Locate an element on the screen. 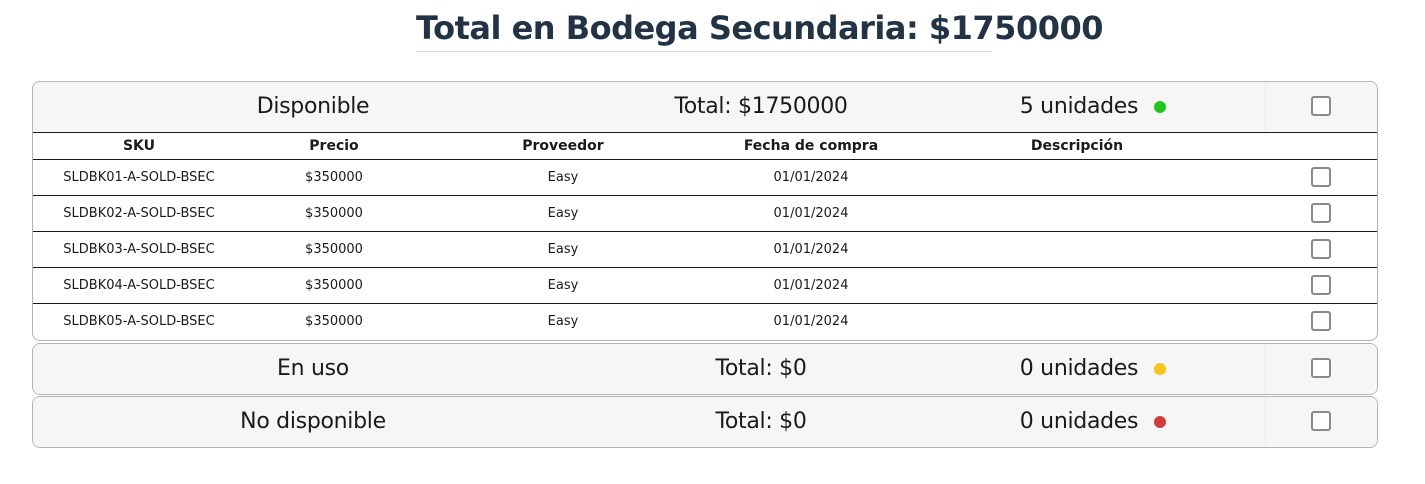 The height and width of the screenshot is (484, 1425). group-status-label: En uso is located at coordinates (313, 368).